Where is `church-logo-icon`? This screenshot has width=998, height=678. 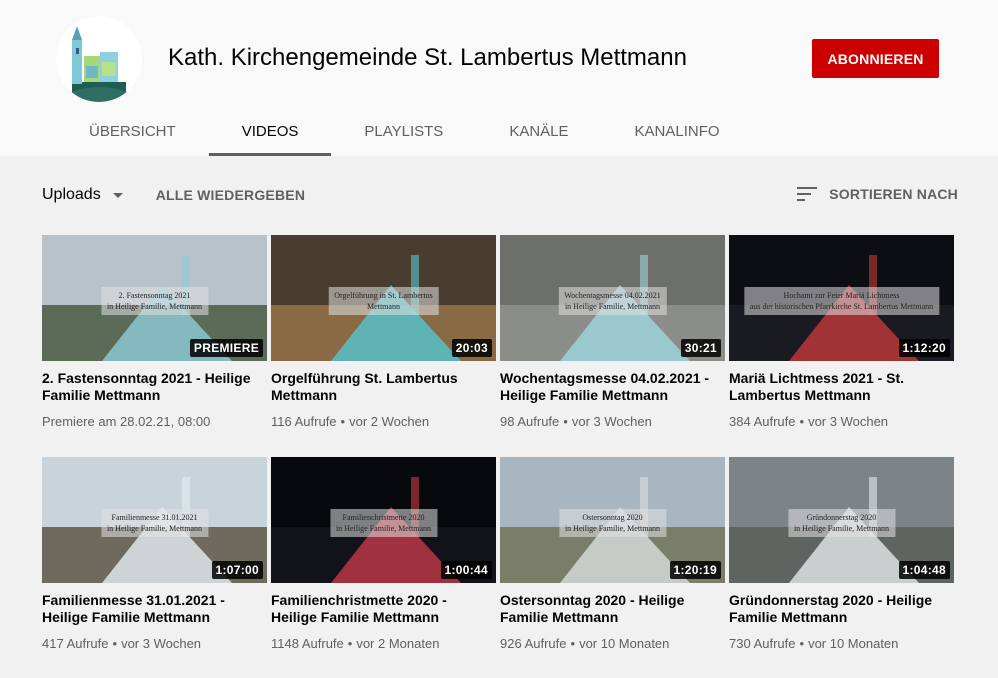
church-logo-icon is located at coordinates (99, 64).